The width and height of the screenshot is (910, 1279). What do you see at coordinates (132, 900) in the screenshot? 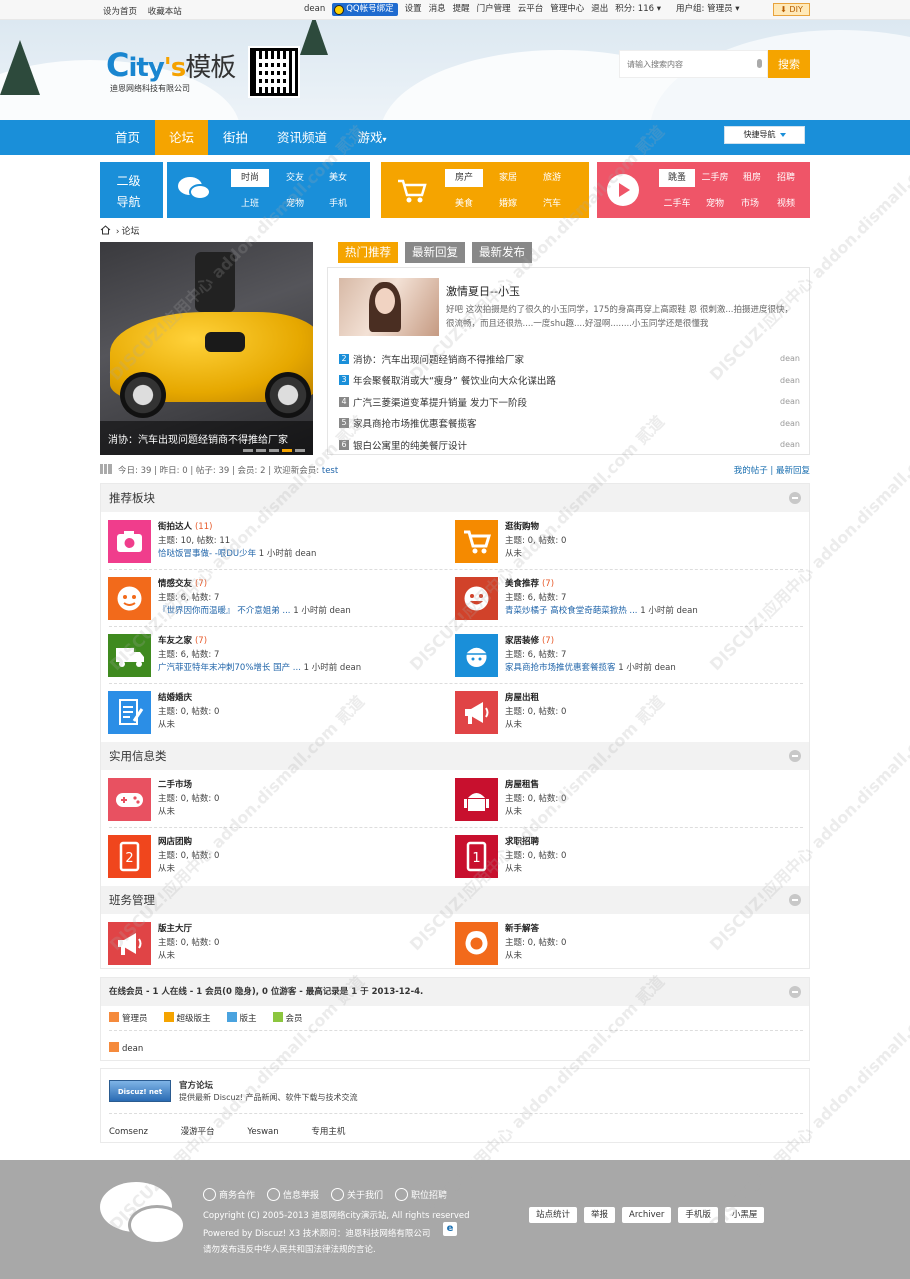
I see `section-title: 班务管理` at bounding box center [132, 900].